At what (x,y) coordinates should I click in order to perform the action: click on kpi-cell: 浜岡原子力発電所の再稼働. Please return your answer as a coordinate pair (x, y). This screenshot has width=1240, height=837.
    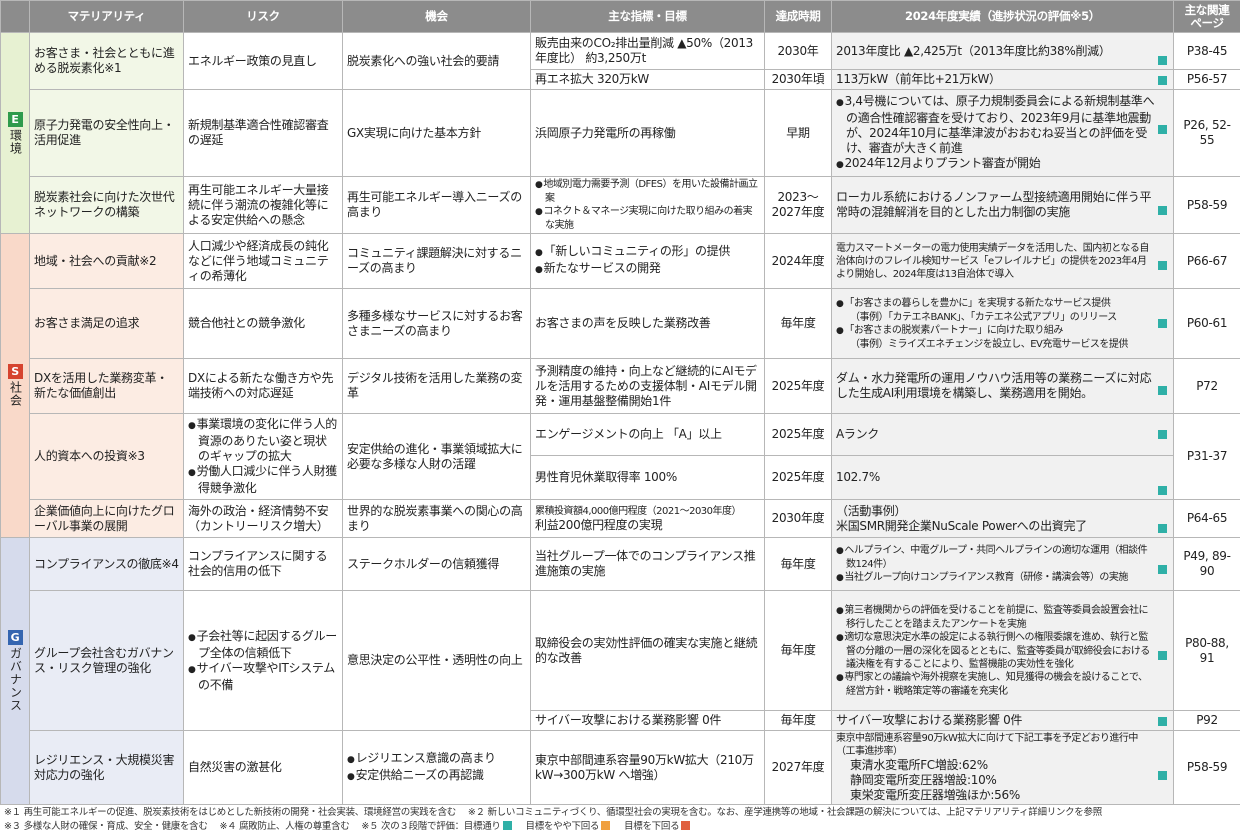
    Looking at the image, I should click on (647, 133).